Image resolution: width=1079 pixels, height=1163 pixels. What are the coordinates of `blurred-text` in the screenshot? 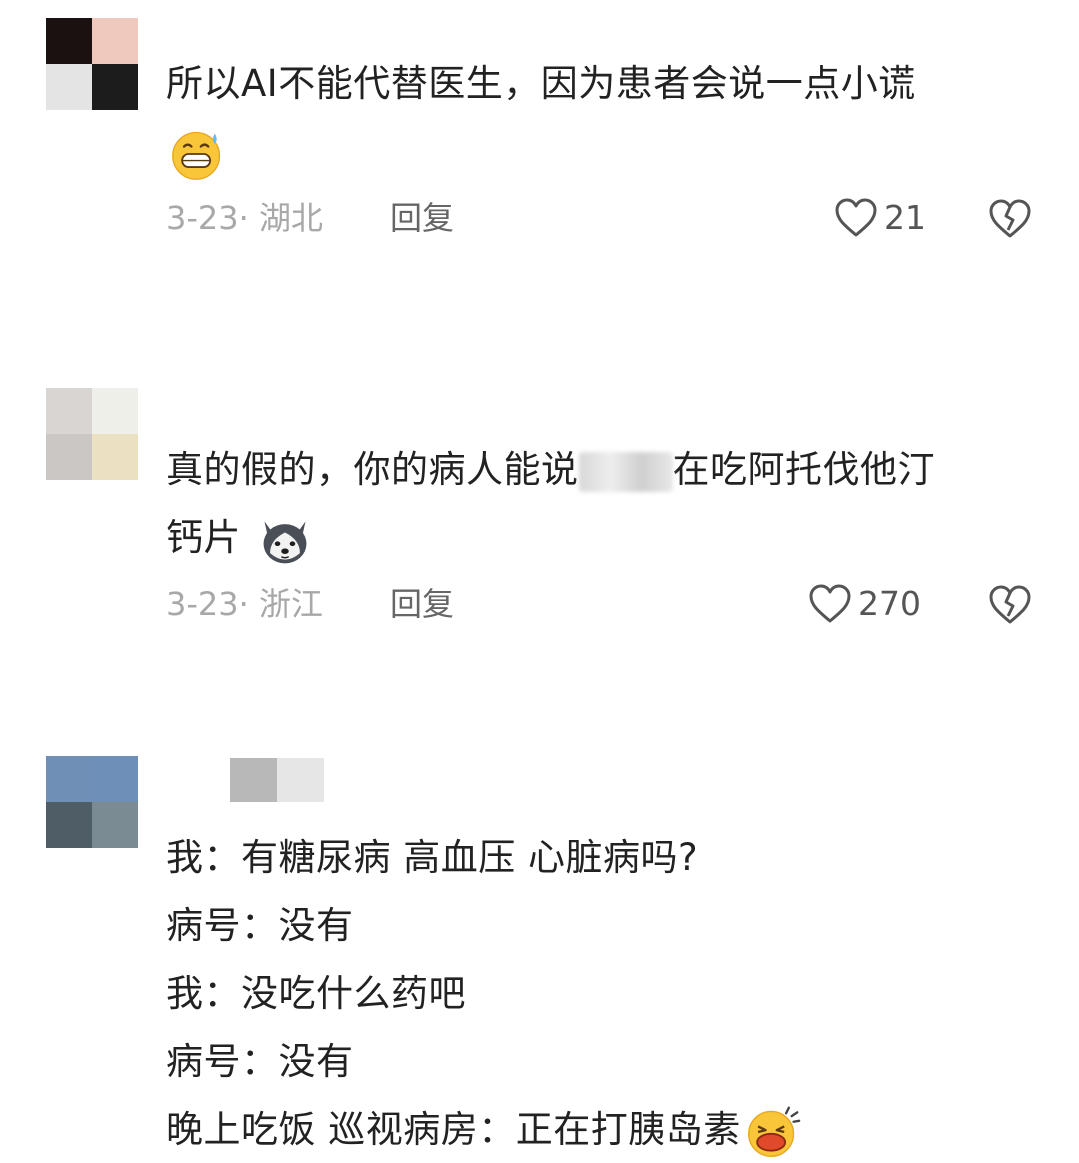 It's located at (625, 471).